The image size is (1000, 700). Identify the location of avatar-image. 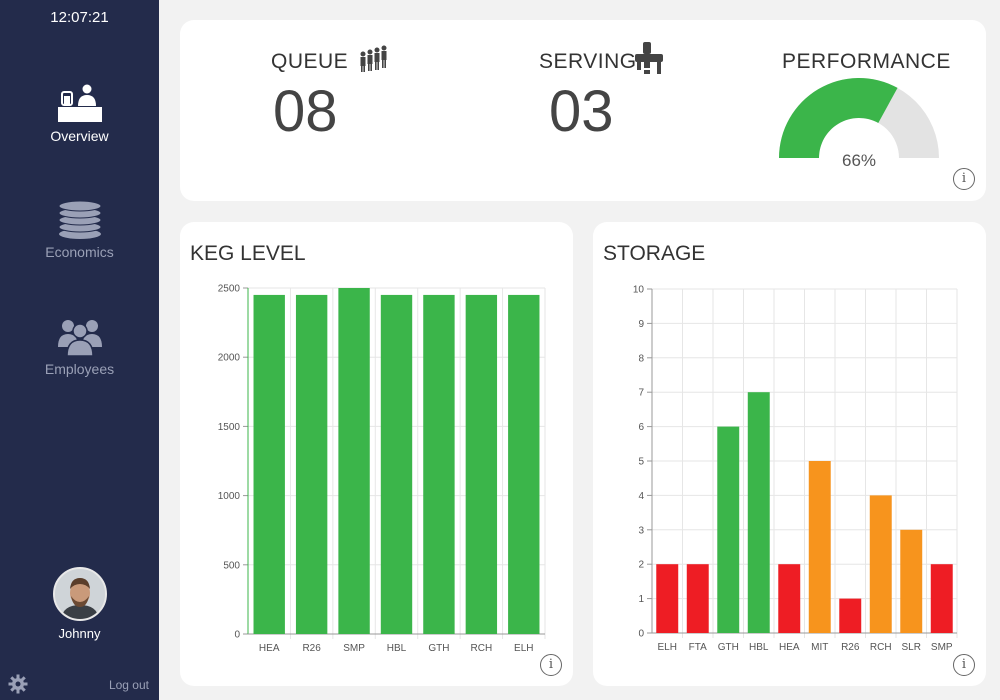
(79, 594).